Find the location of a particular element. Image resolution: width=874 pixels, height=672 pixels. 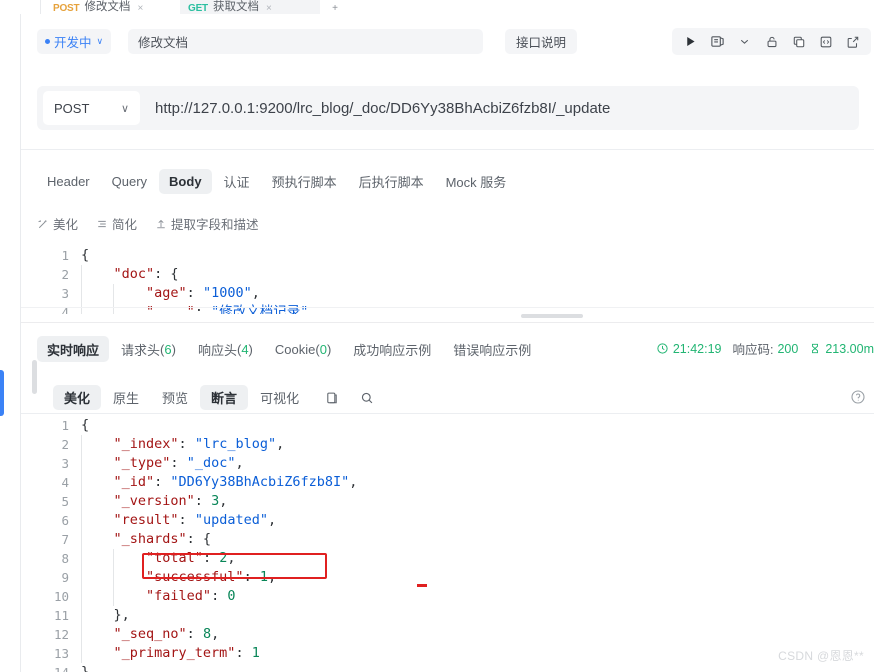

response-toolbar-divider is located at coordinates (447, 413).